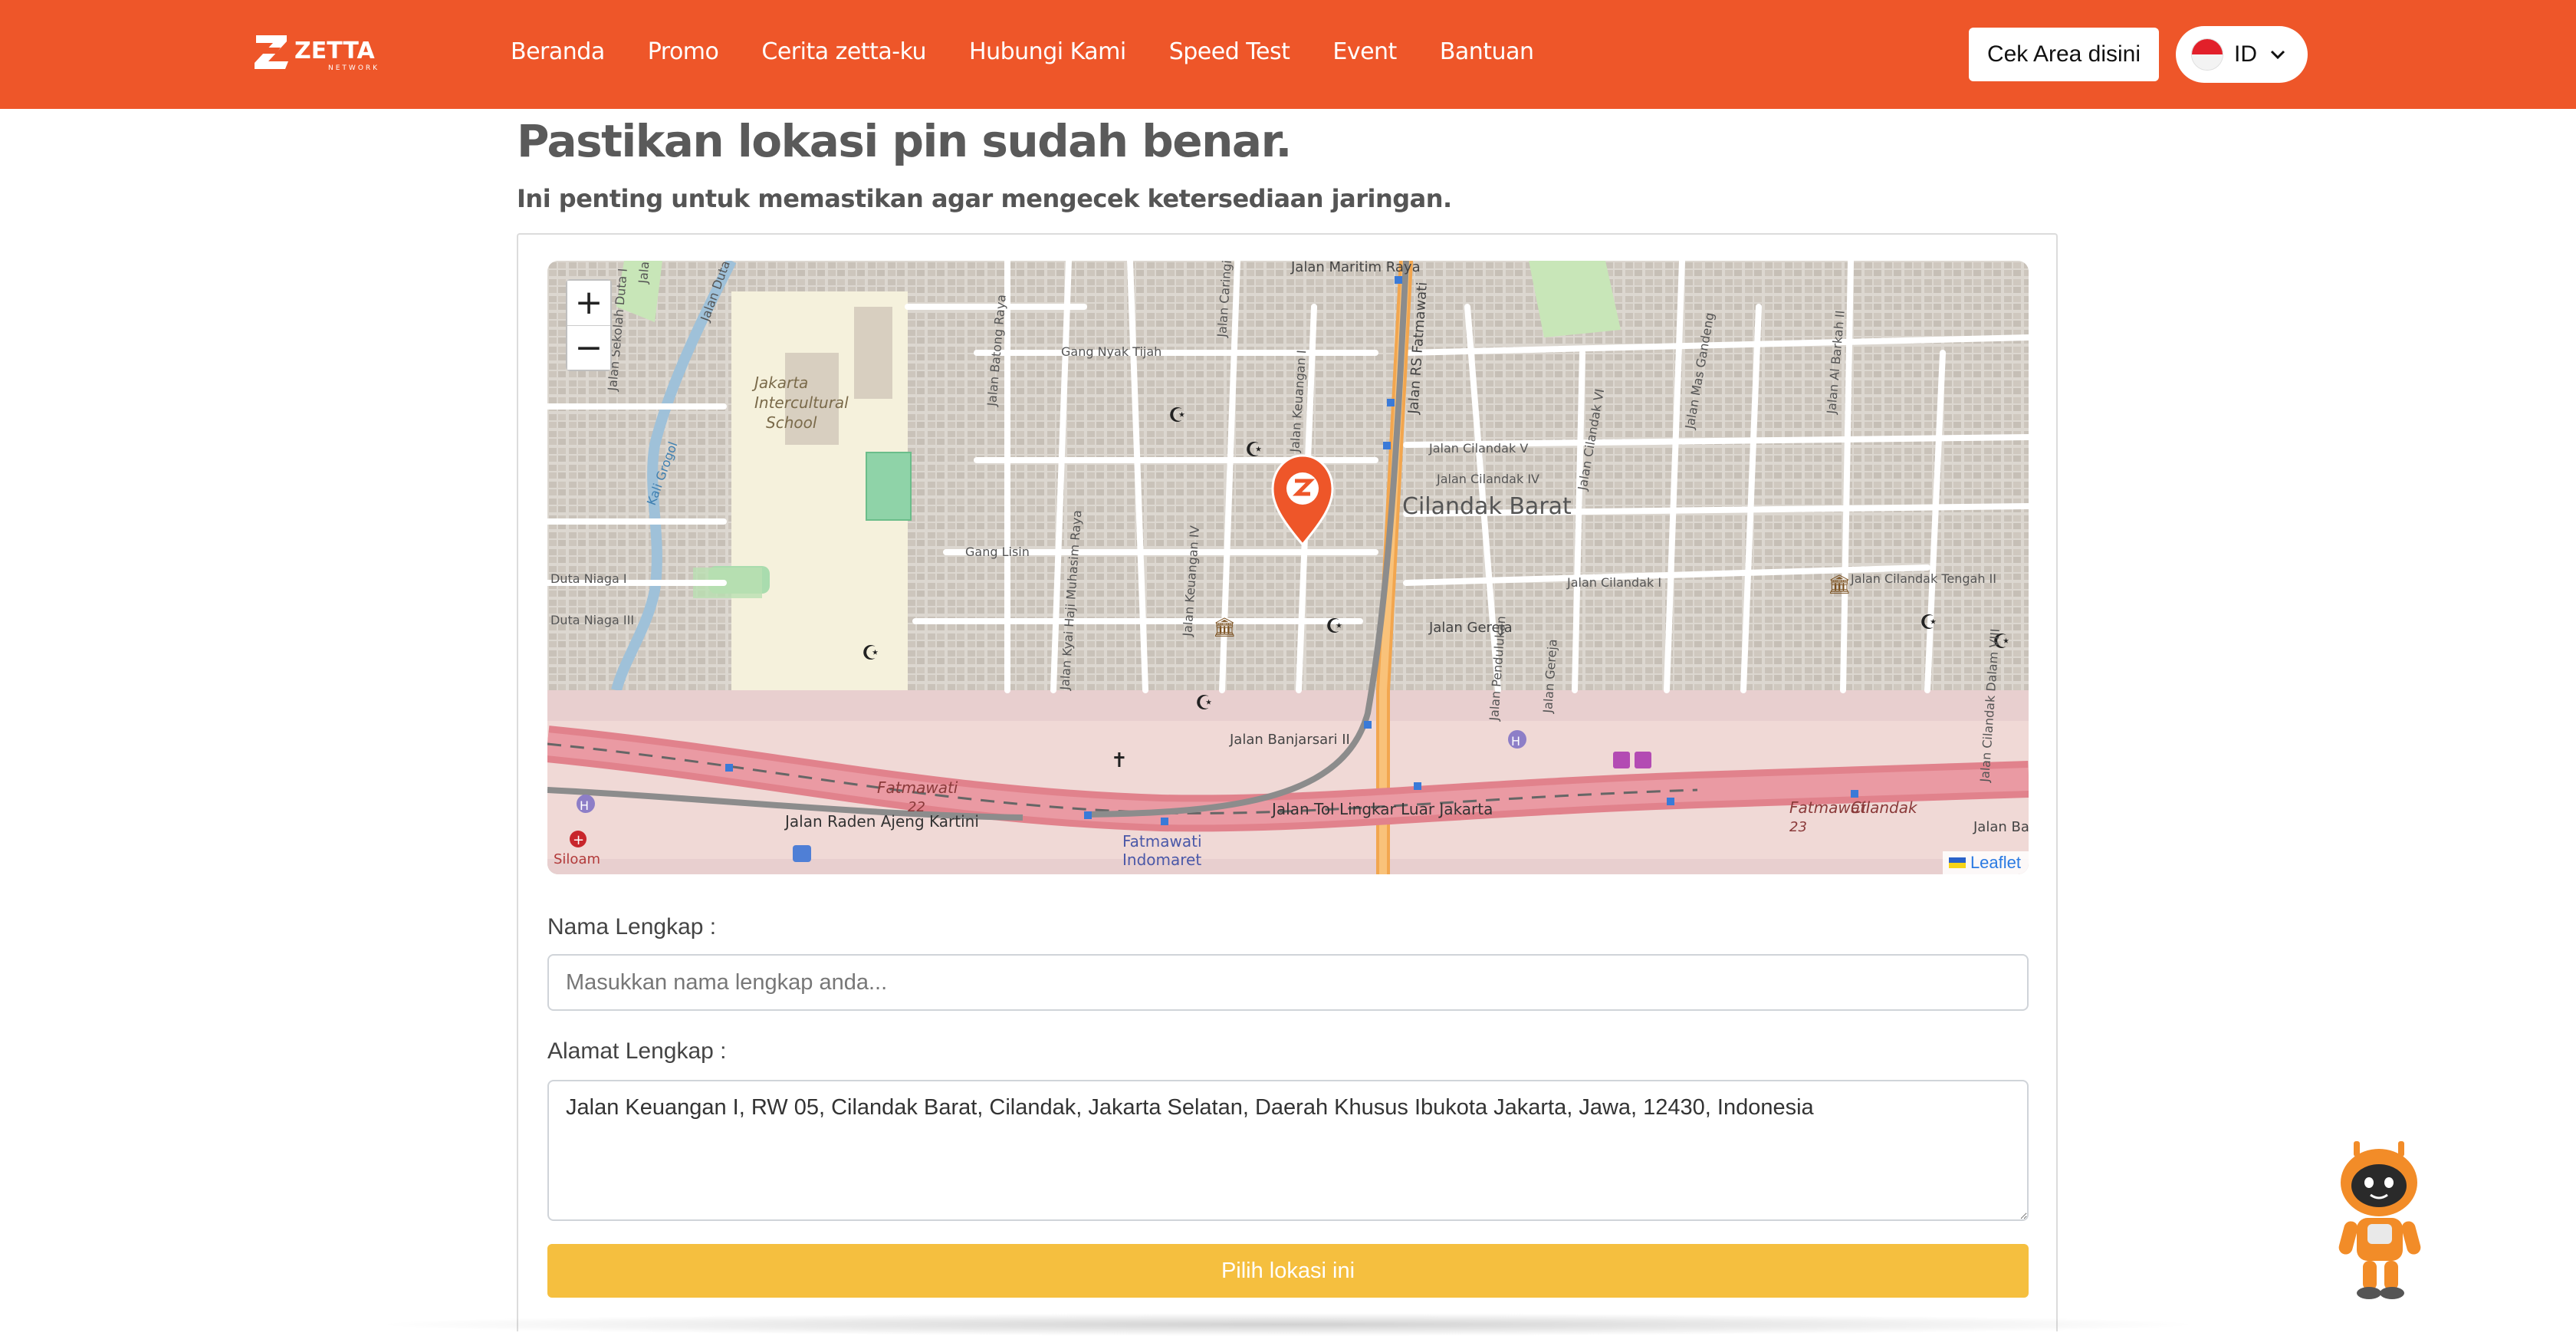 This screenshot has height=1336, width=2576. Describe the element at coordinates (2064, 54) in the screenshot. I see `check-area-button: Cek Area disini` at that location.